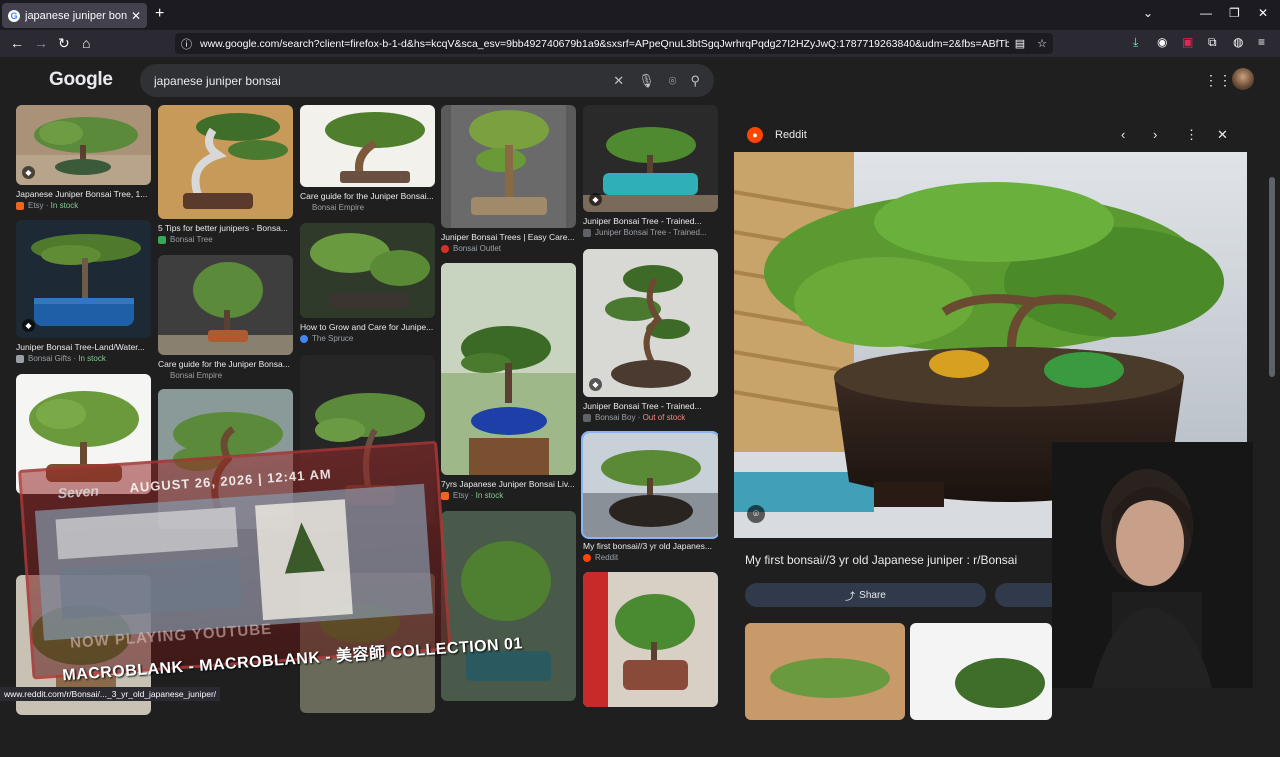 The height and width of the screenshot is (757, 1280). What do you see at coordinates (650, 557) in the screenshot?
I see `result-source: Reddit` at bounding box center [650, 557].